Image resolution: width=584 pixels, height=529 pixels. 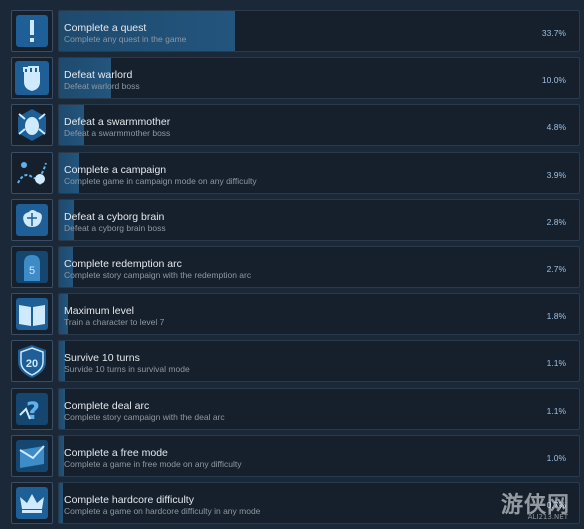 What do you see at coordinates (114, 322) in the screenshot?
I see `achievement-description: Train a character to level 7` at bounding box center [114, 322].